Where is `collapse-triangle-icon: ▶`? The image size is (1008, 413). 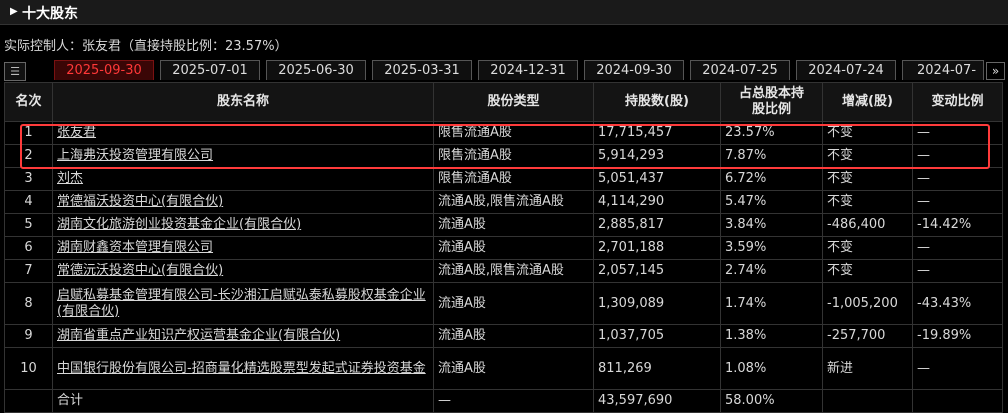
collapse-triangle-icon: ▶ is located at coordinates (14, 11).